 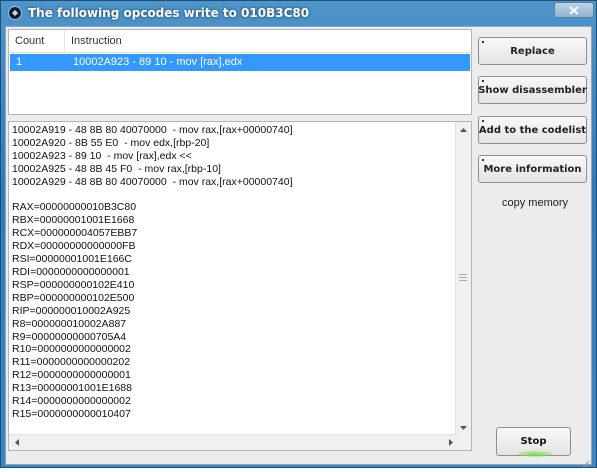 I want to click on column-header-count: Count, so click(x=37, y=41).